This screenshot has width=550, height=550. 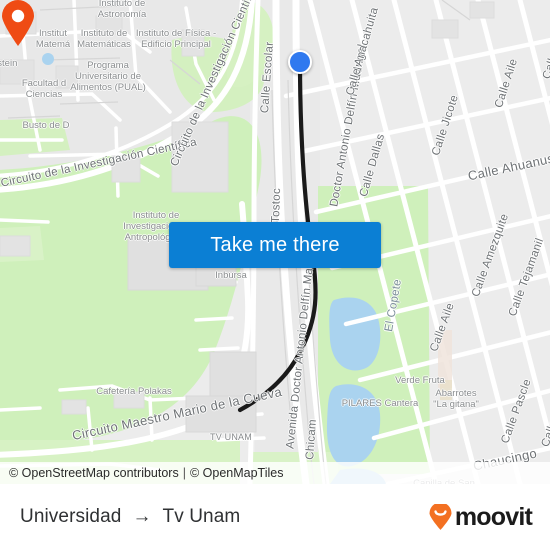 What do you see at coordinates (201, 516) in the screenshot?
I see `trip-destination-label: Tv Unam` at bounding box center [201, 516].